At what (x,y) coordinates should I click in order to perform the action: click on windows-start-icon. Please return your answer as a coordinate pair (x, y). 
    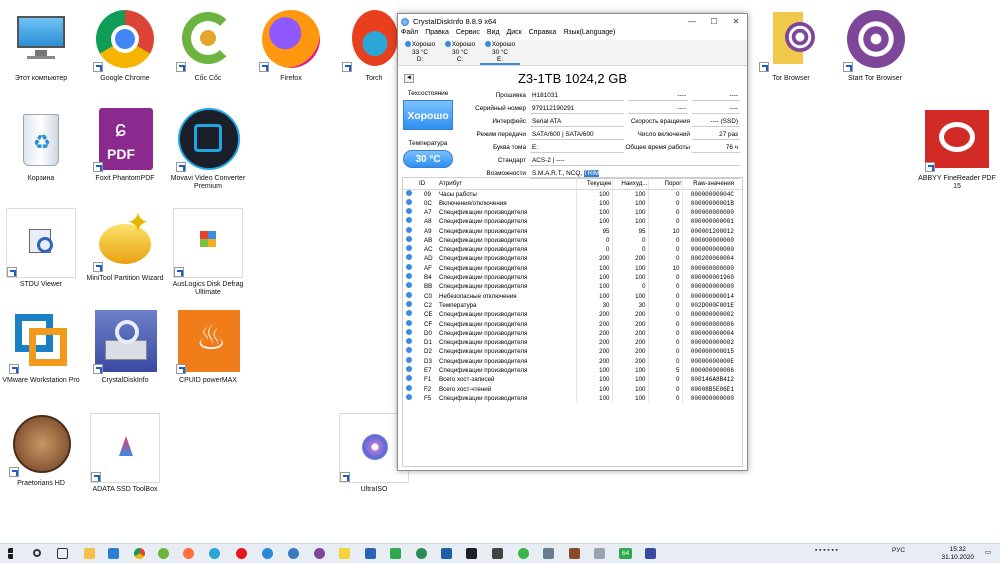
    Looking at the image, I should click on (10, 553).